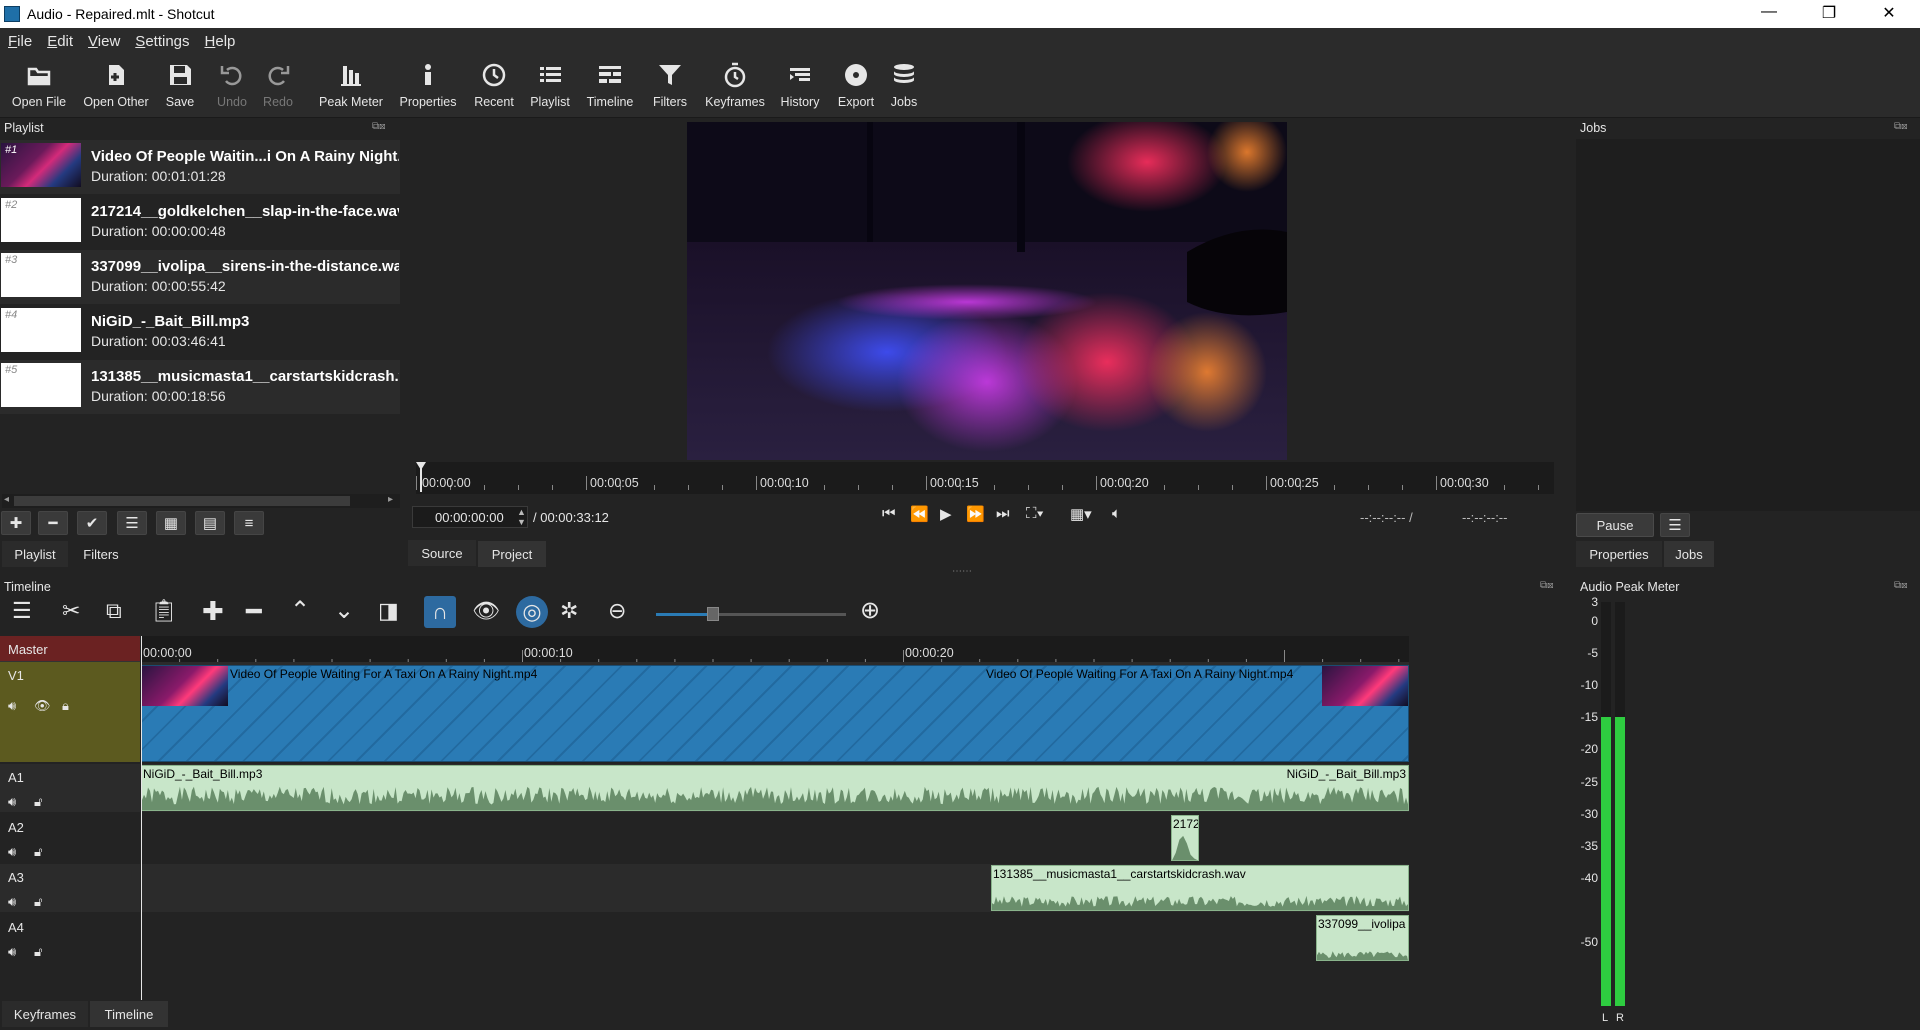  I want to click on volume-mute-icon: 🔈︎, so click(1116, 513).